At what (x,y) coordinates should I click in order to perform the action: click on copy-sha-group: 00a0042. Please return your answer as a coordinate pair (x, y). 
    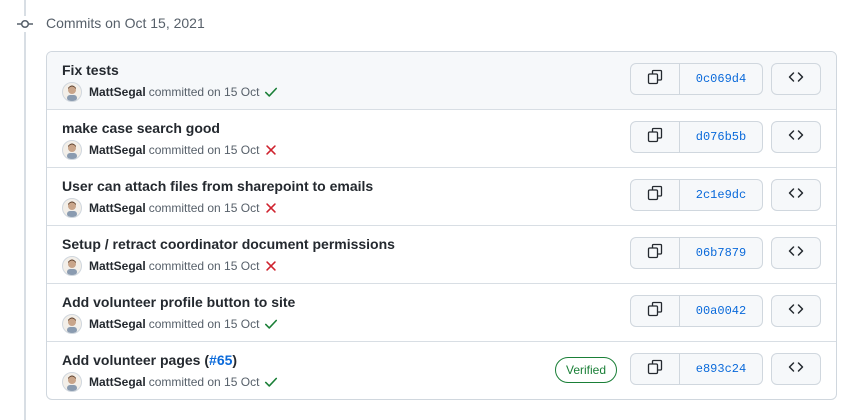
    Looking at the image, I should click on (696, 311).